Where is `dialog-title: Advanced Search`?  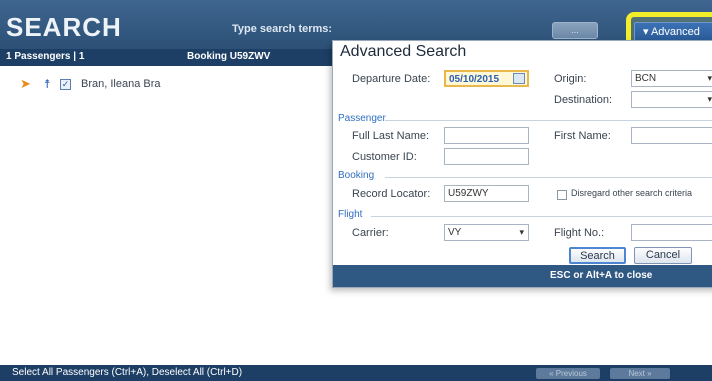
dialog-title: Advanced Search is located at coordinates (403, 51).